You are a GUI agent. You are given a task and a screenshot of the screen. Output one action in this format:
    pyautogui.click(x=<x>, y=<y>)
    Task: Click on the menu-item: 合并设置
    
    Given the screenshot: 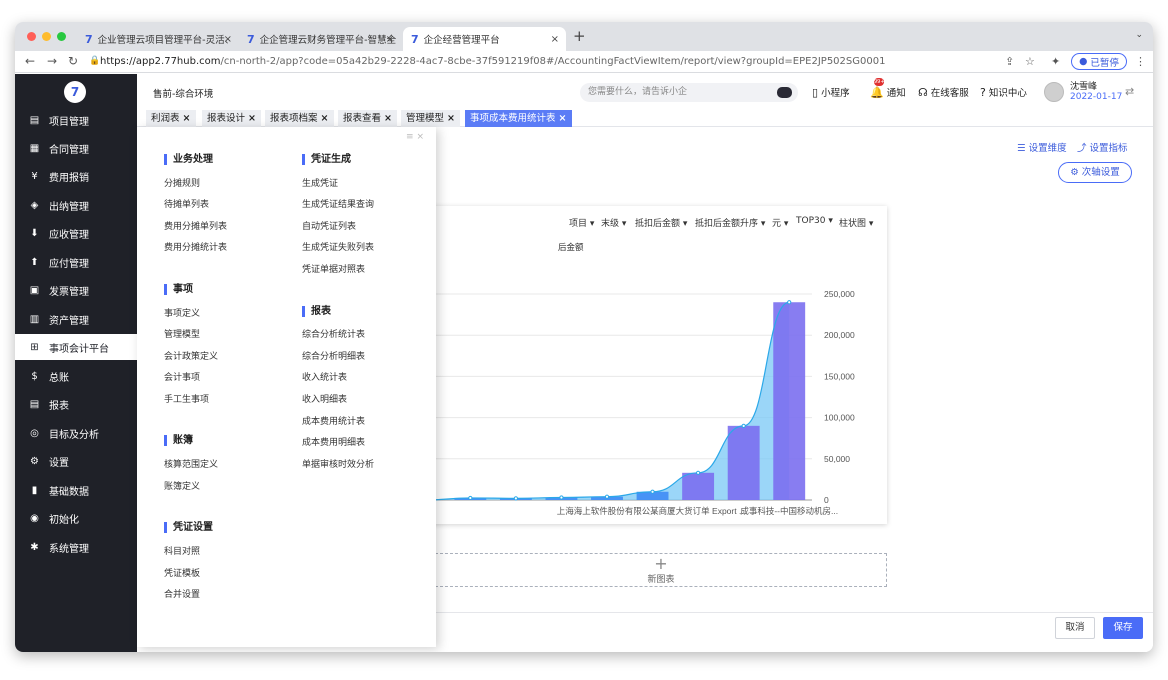 What is the action you would take?
    pyautogui.click(x=182, y=593)
    